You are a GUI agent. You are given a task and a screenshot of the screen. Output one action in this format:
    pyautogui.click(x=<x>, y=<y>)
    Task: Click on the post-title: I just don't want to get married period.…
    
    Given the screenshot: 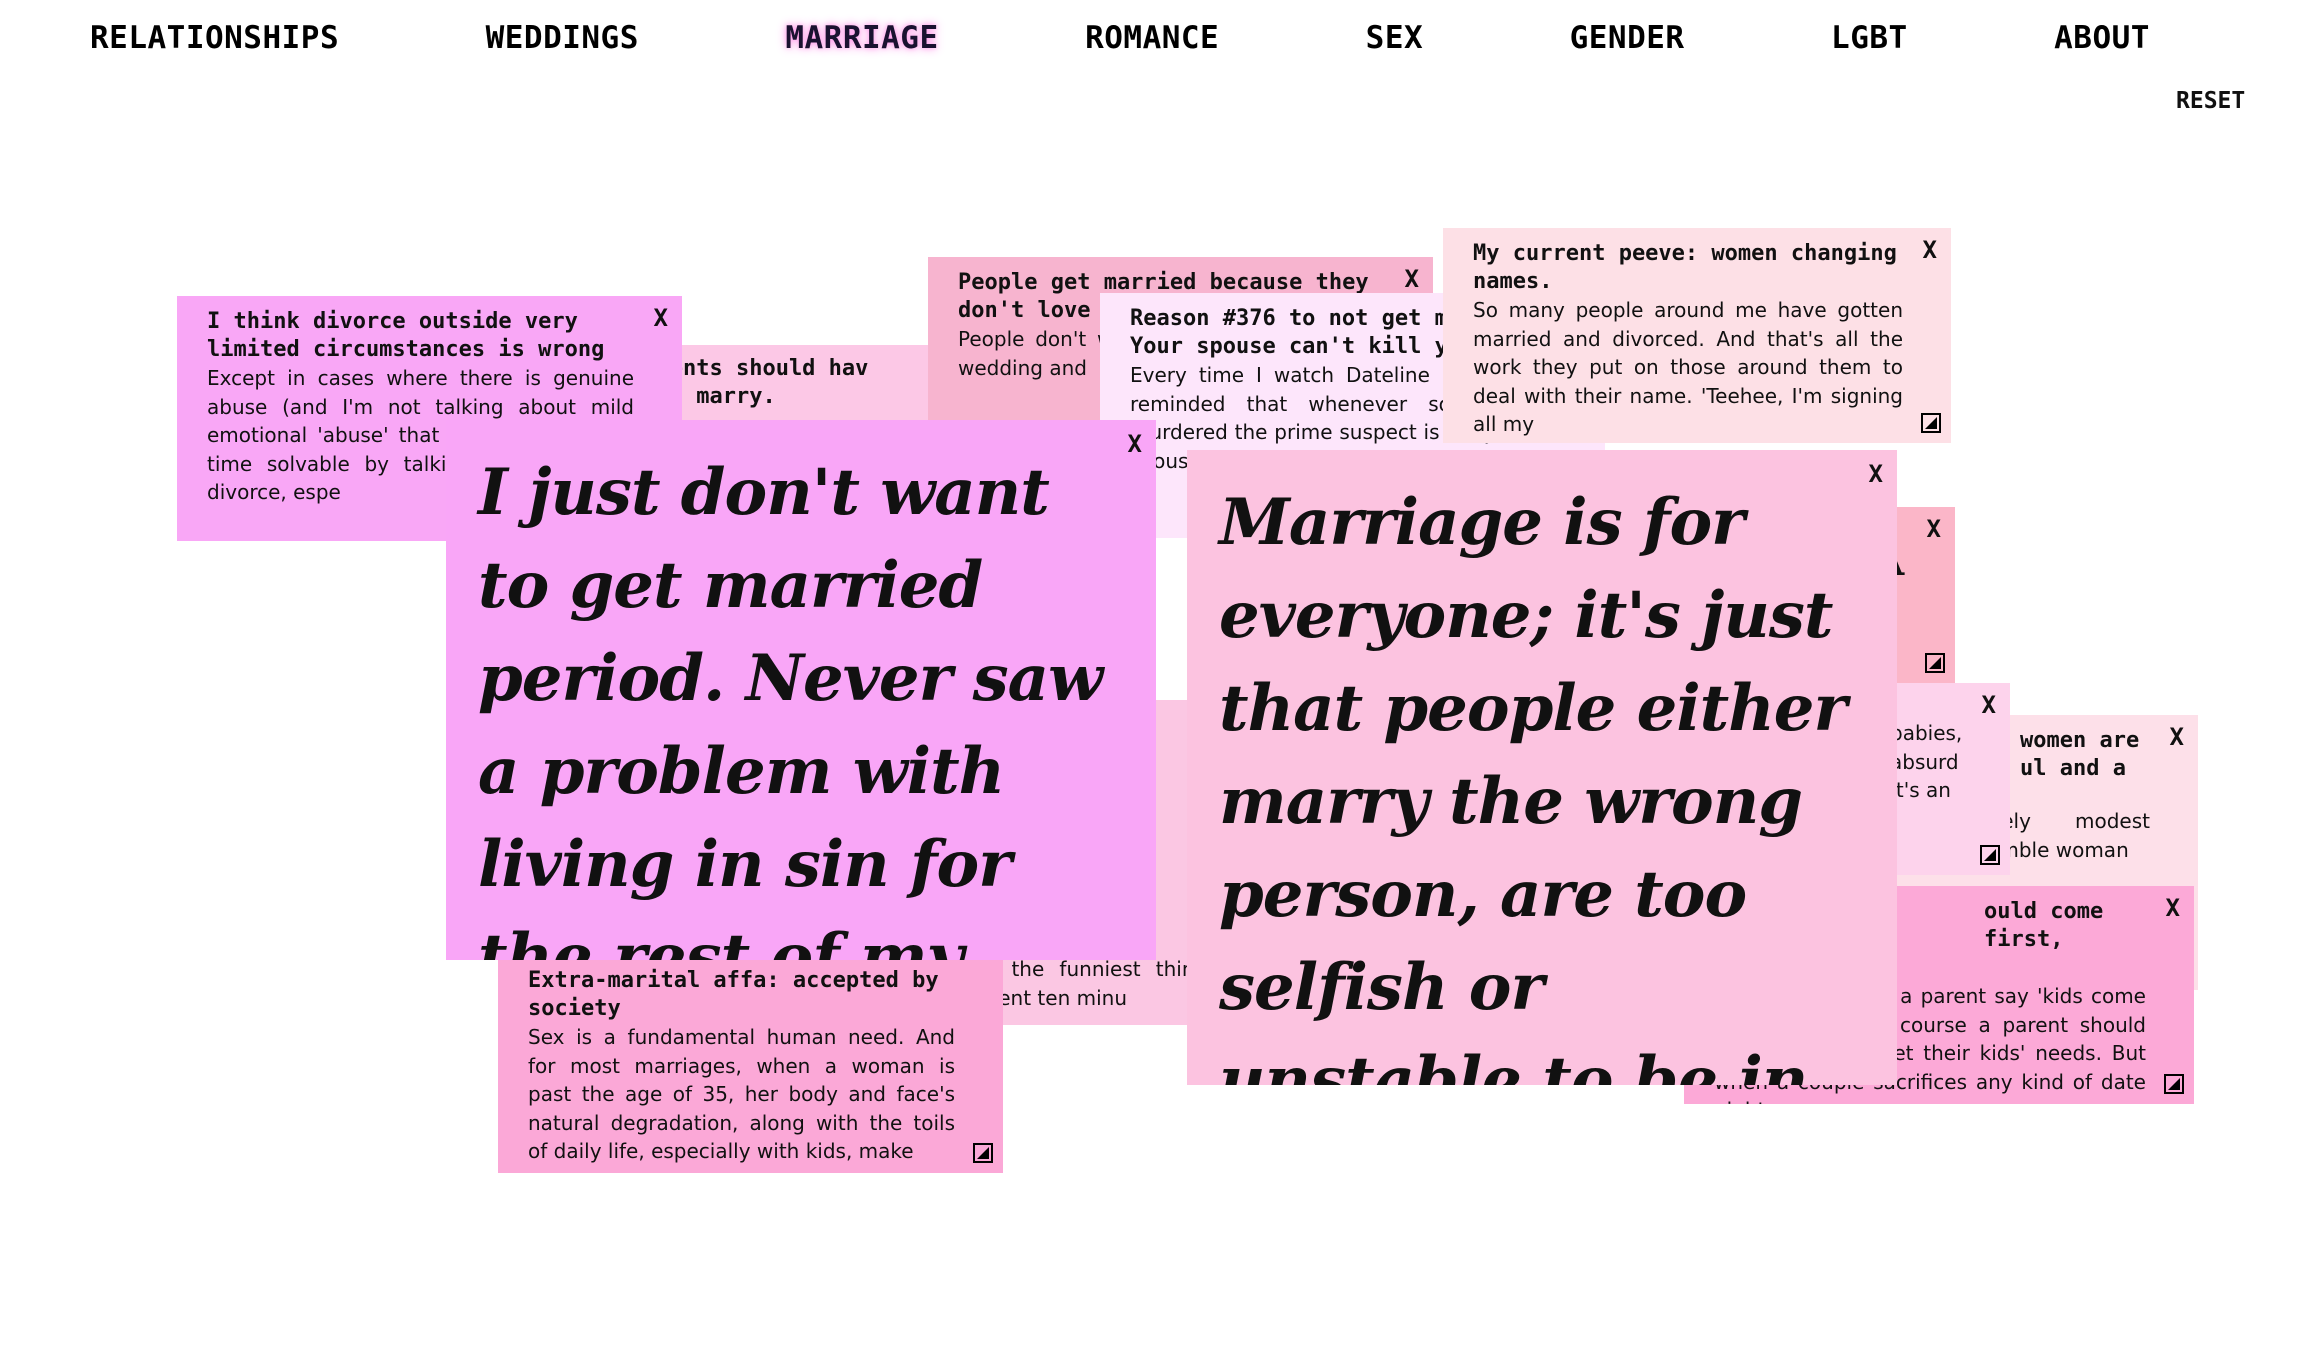 What is the action you would take?
    pyautogui.click(x=790, y=707)
    